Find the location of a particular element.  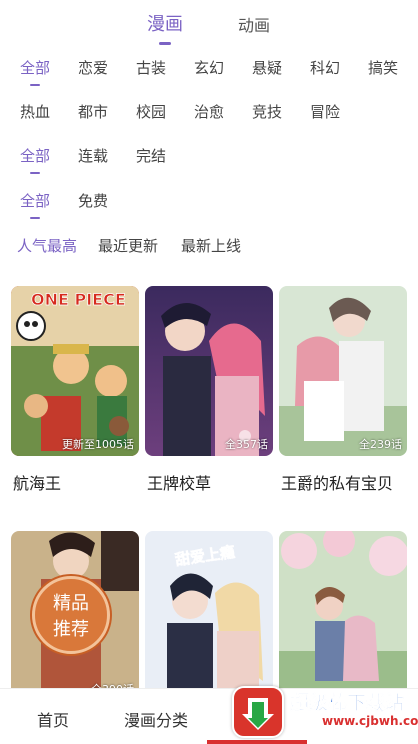

filter-label: 竞技 is located at coordinates (267, 112).